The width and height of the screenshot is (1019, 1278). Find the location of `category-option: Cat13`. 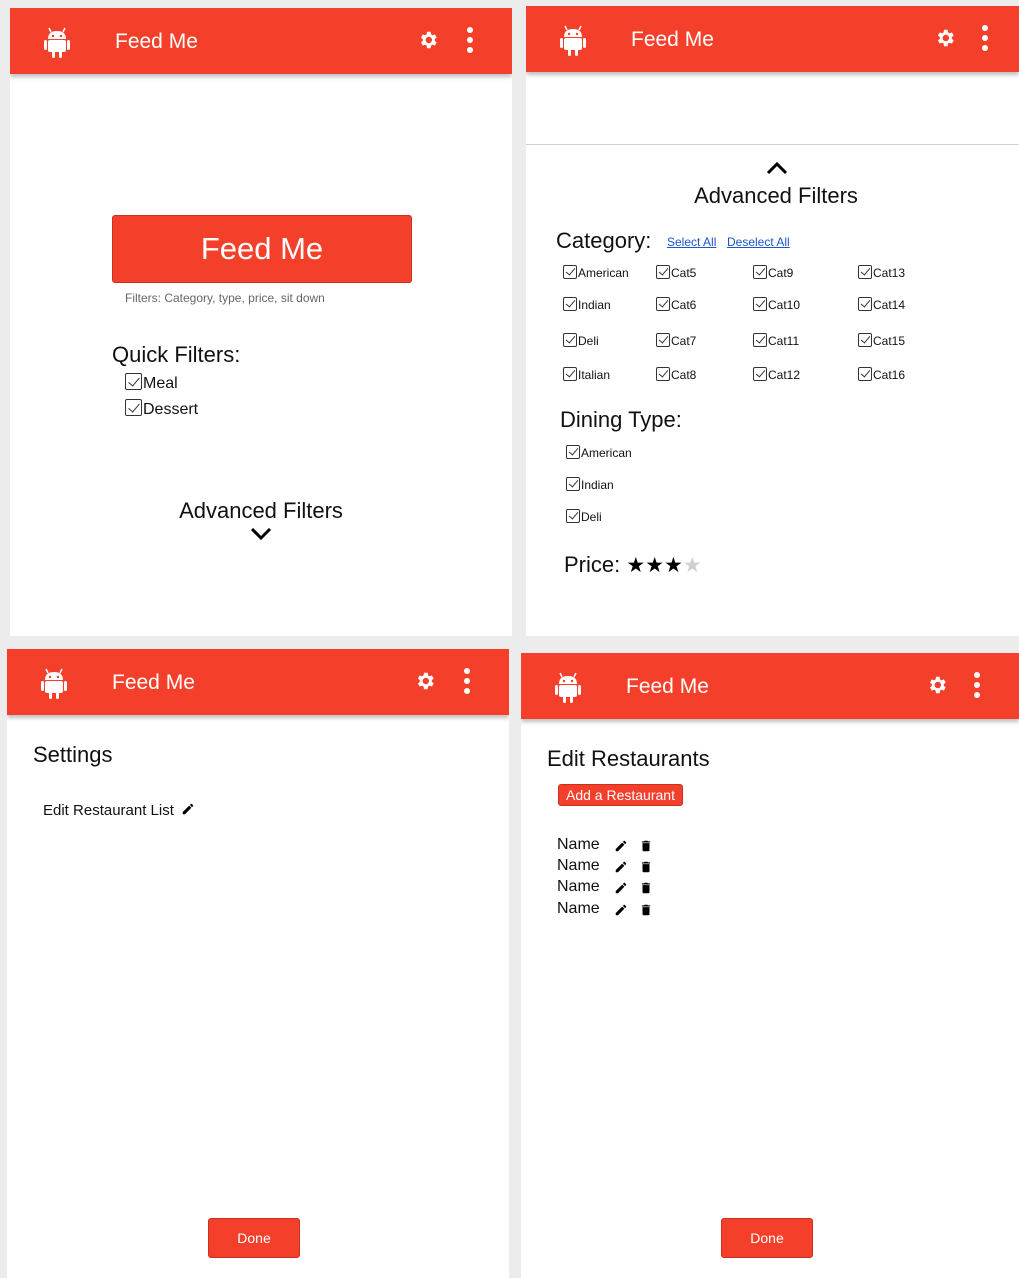

category-option: Cat13 is located at coordinates (881, 272).